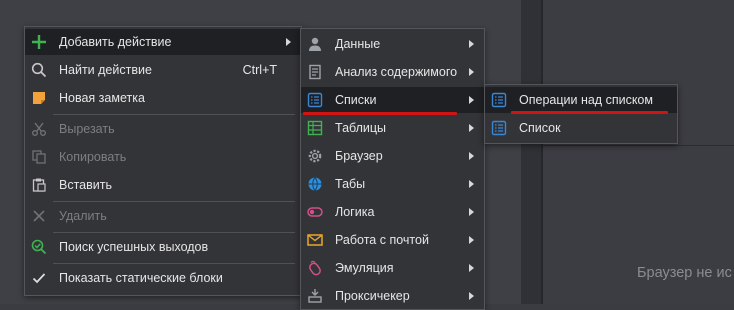 The image size is (734, 310). Describe the element at coordinates (315, 72) in the screenshot. I see `document-icon` at that location.